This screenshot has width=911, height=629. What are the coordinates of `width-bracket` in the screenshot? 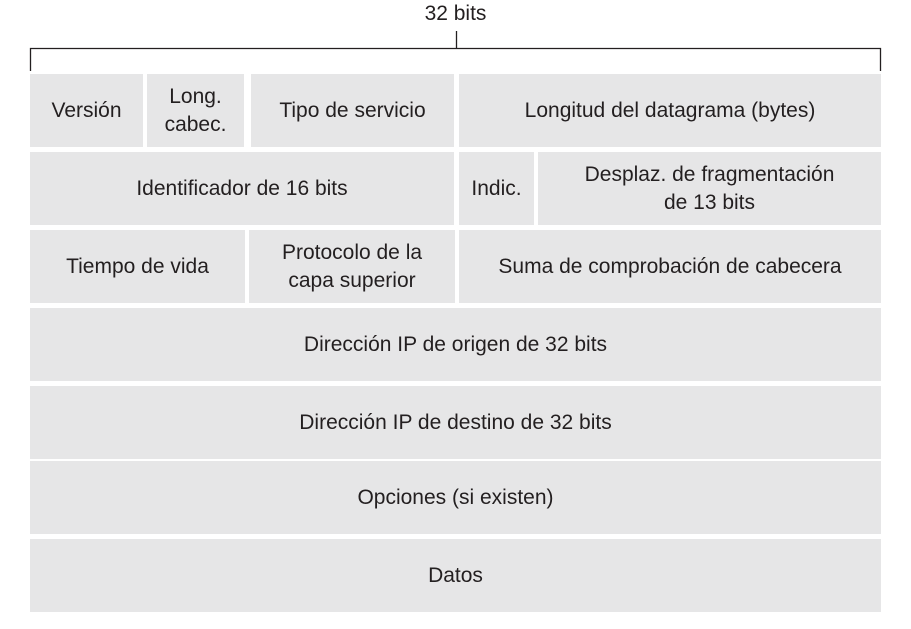 It's located at (455, 51).